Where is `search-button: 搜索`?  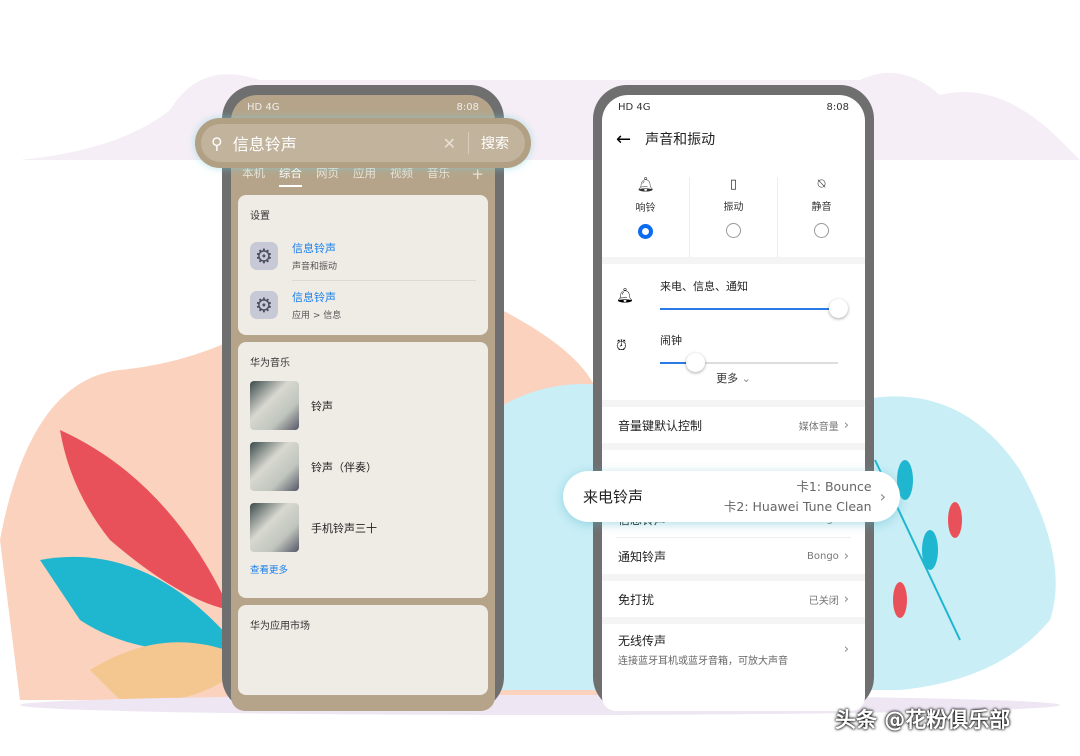 search-button: 搜索 is located at coordinates (495, 143).